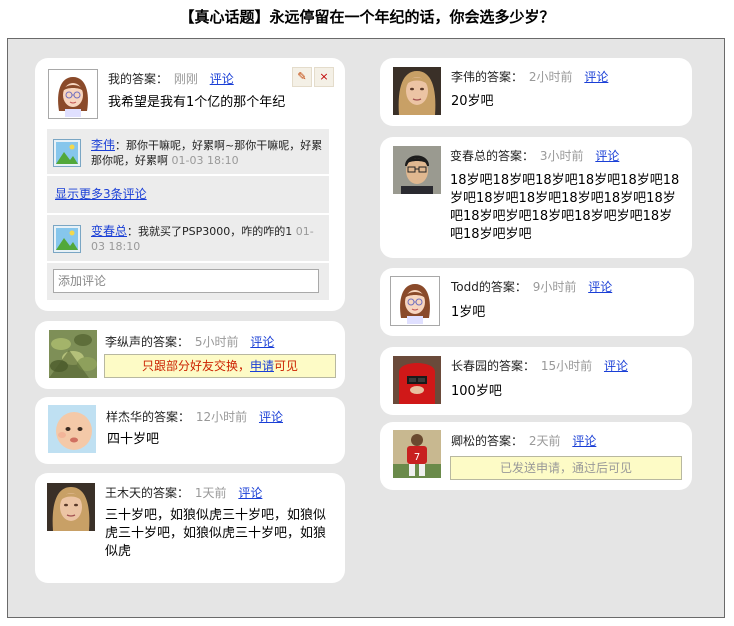 The height and width of the screenshot is (626, 734). Describe the element at coordinates (544, 441) in the screenshot. I see `answer-time: 2天前` at that location.